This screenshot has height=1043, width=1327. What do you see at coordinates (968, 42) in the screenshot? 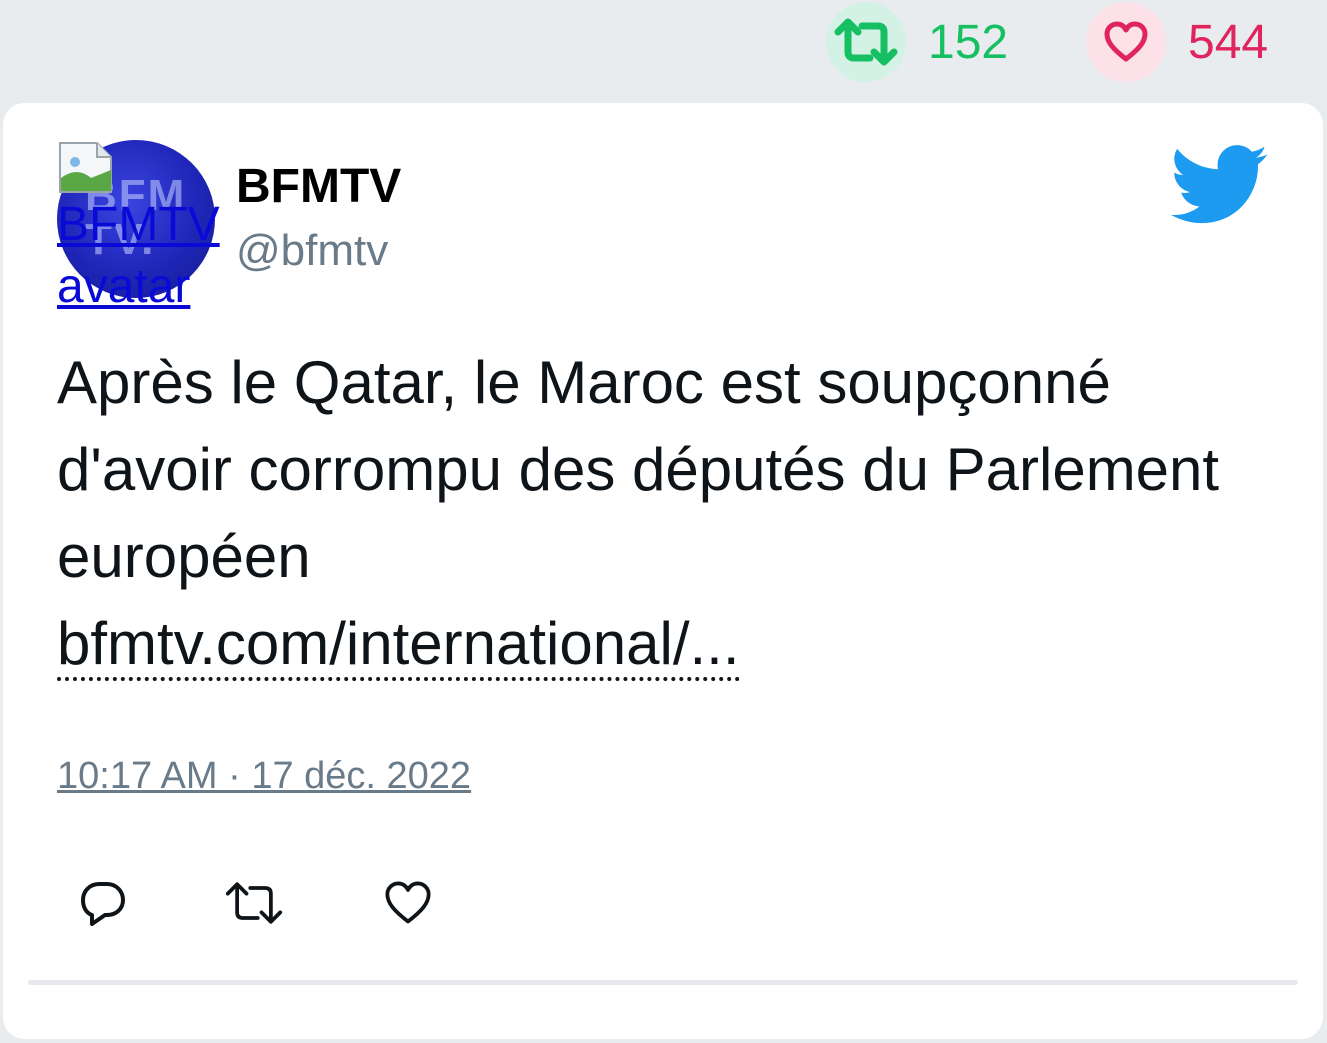
I see `retweet-count: 152` at bounding box center [968, 42].